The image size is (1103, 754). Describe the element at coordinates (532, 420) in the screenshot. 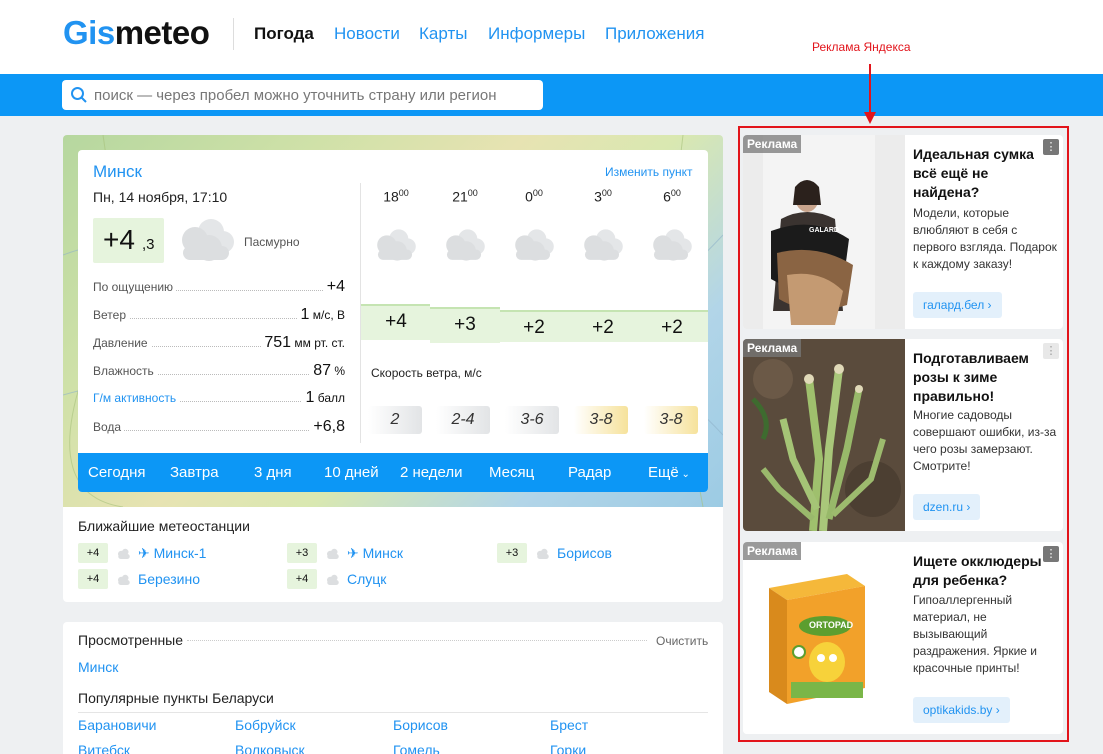

I see `wind-value: 3-6` at that location.